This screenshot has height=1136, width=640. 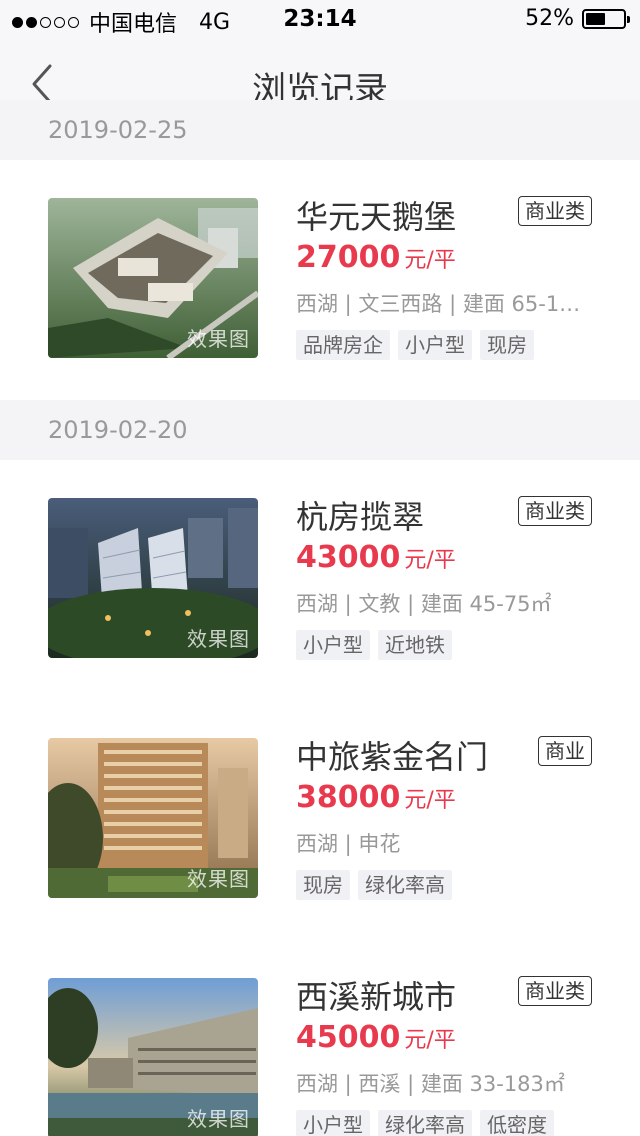 What do you see at coordinates (517, 1123) in the screenshot?
I see `feature-tag: 低密度` at bounding box center [517, 1123].